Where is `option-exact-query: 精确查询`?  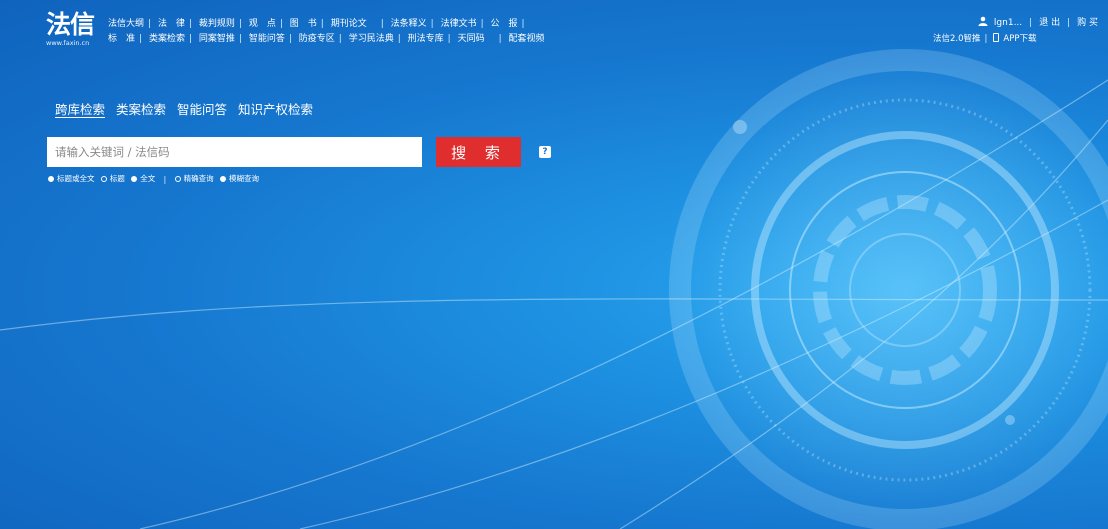
option-exact-query: 精确查询 is located at coordinates (194, 179).